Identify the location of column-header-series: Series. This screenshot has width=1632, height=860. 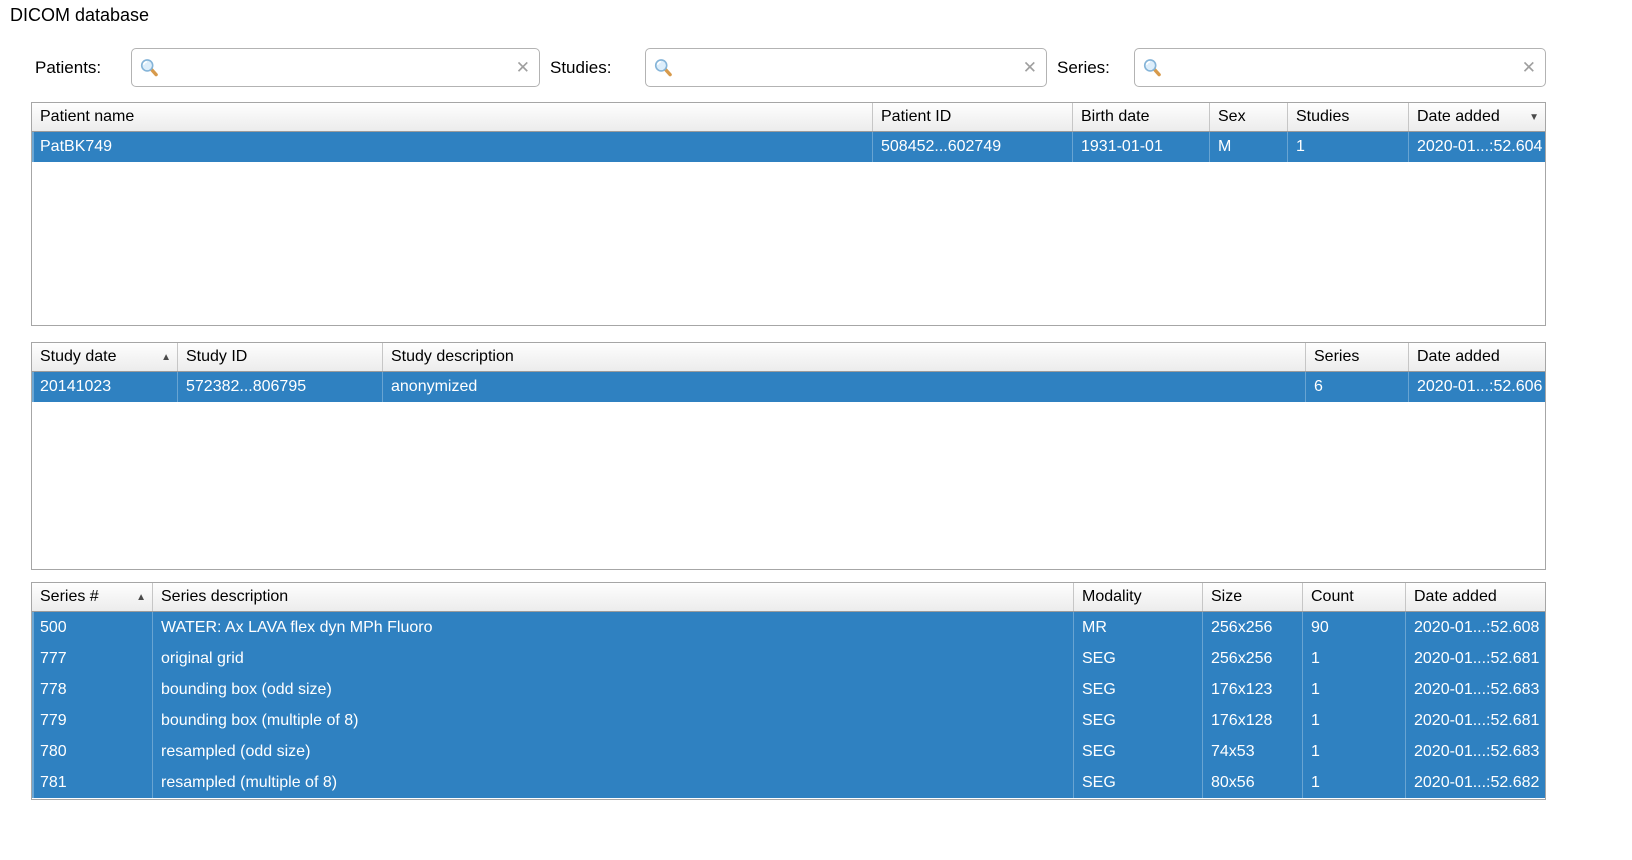
(1357, 357).